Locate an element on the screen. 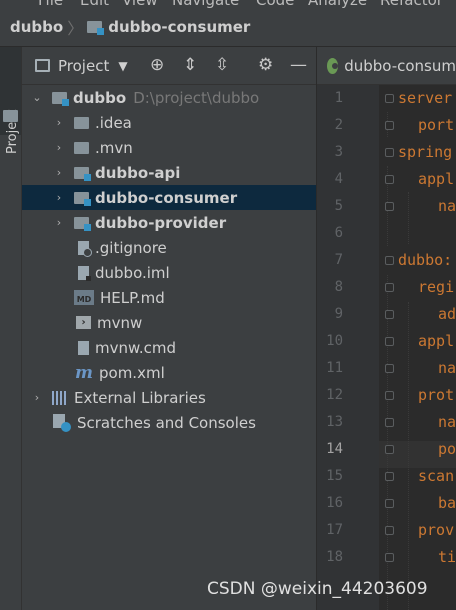 This screenshot has height=610, width=456. code-line: scan is located at coordinates (436, 476).